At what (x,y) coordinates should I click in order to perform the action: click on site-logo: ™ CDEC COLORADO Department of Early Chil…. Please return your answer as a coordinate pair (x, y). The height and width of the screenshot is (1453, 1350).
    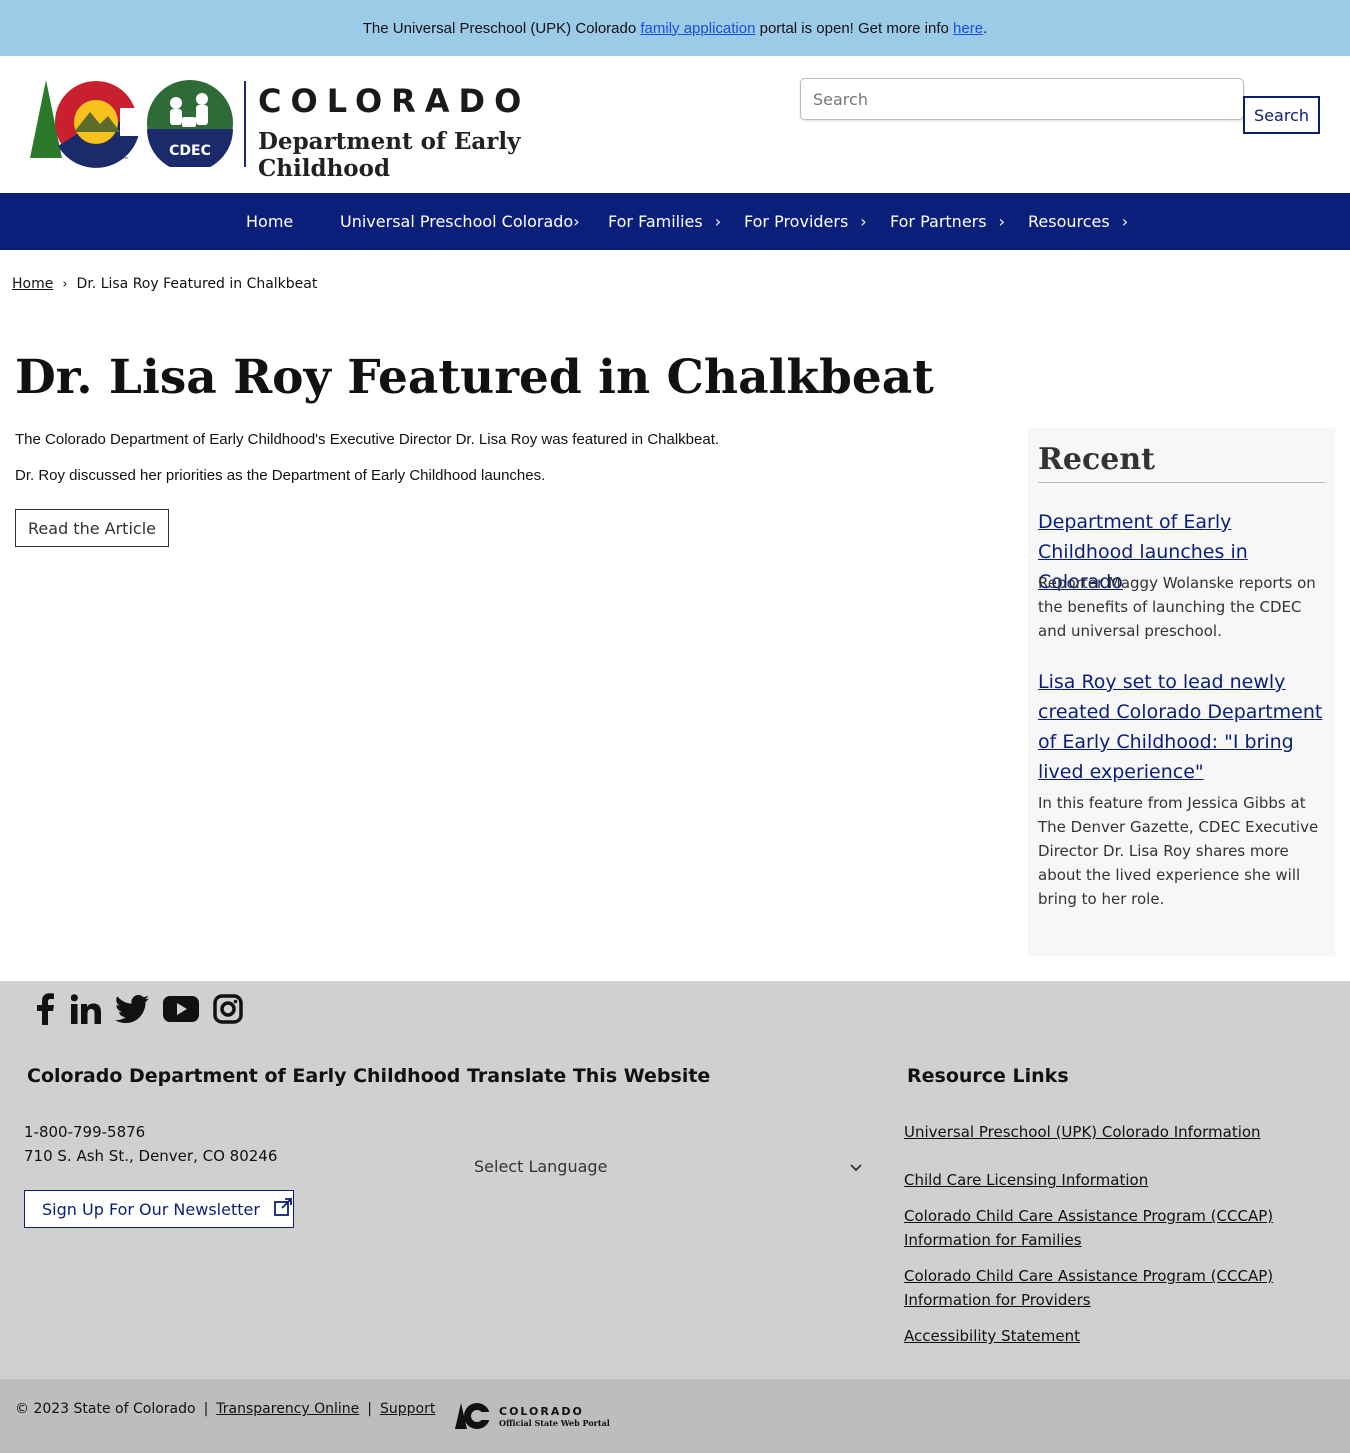
    Looking at the image, I should click on (328, 130).